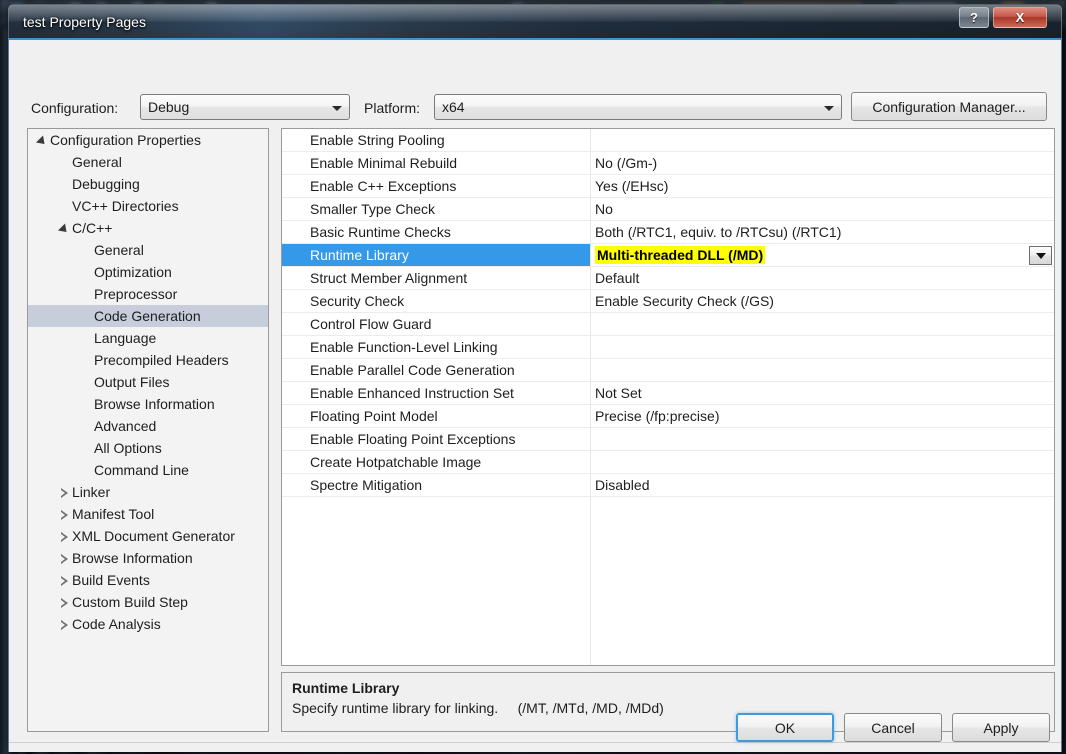  What do you see at coordinates (245, 107) in the screenshot?
I see `configuration-combobox: Debug` at bounding box center [245, 107].